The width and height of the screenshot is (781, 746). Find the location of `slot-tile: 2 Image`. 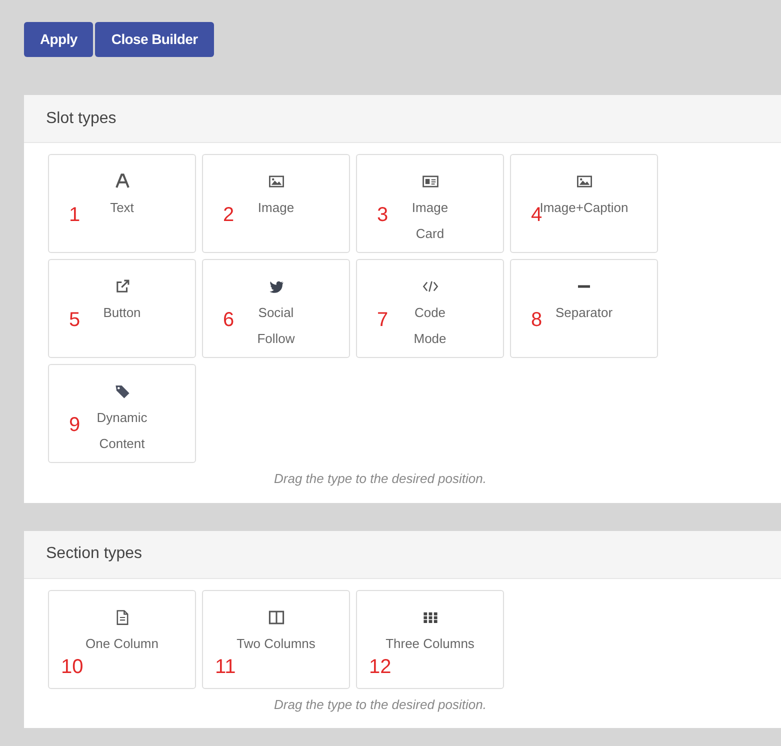

slot-tile: 2 Image is located at coordinates (276, 203).